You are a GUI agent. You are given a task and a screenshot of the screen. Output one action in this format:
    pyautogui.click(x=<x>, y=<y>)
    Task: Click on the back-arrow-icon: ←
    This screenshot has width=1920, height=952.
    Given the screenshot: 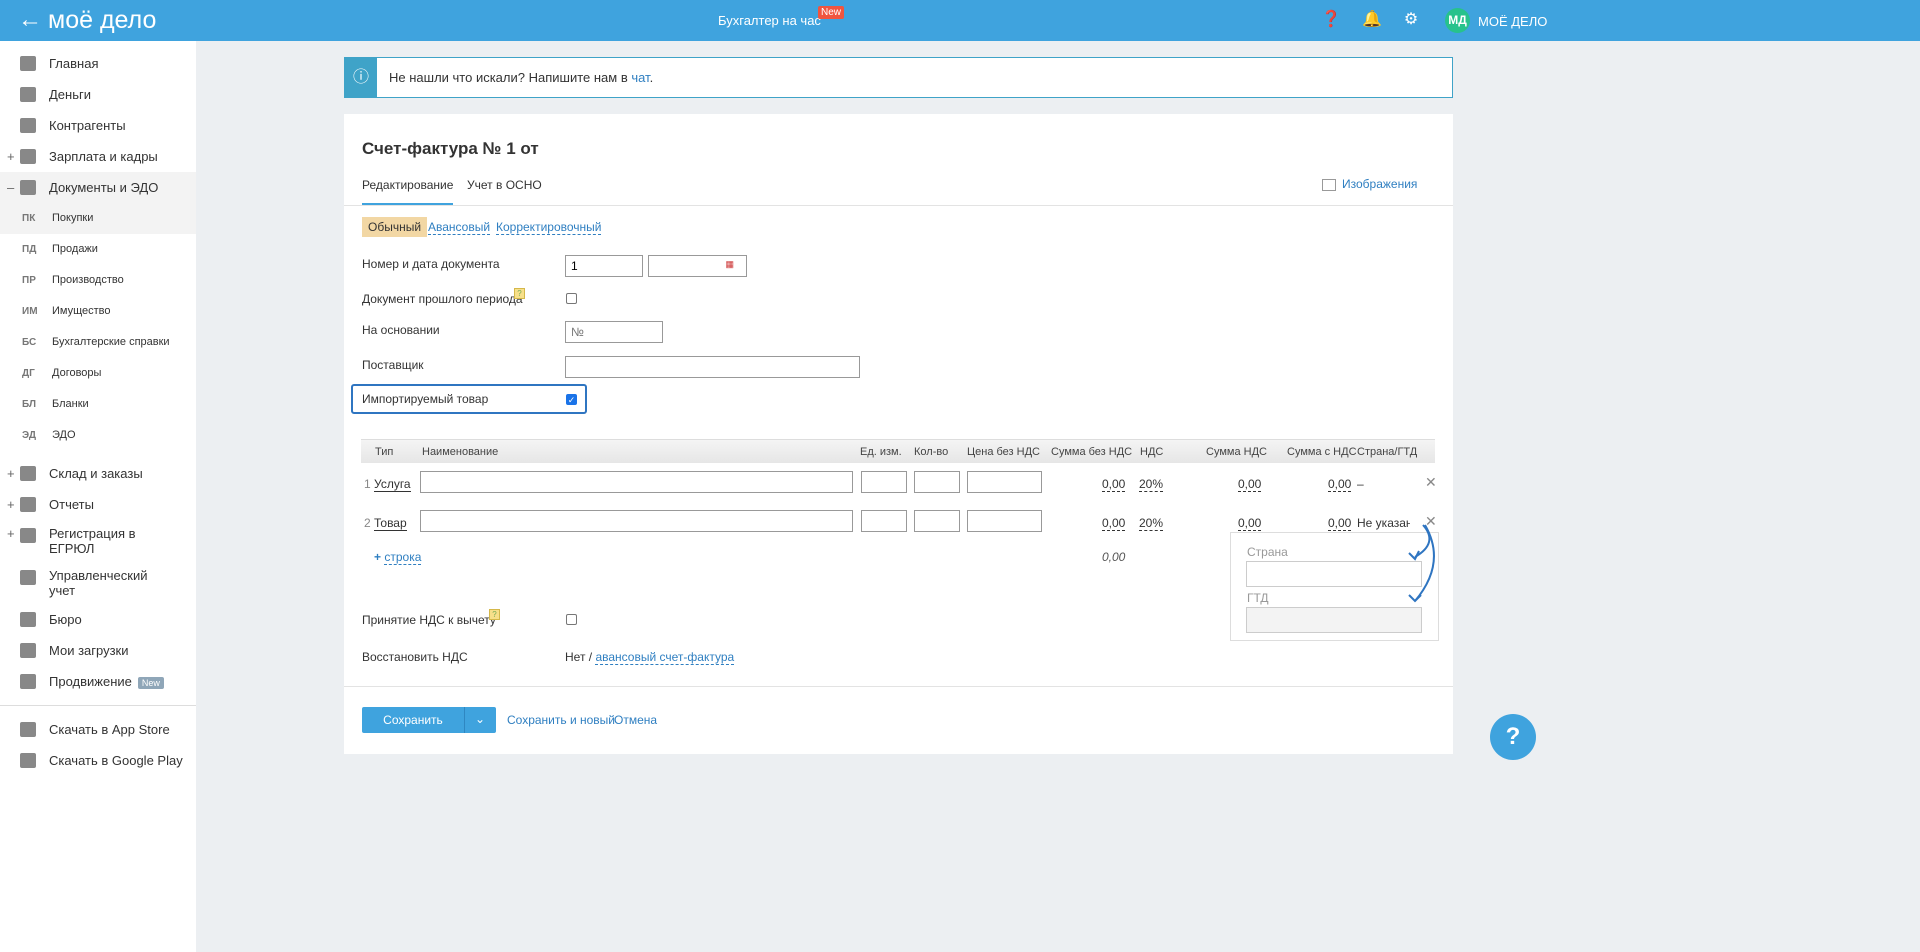 What is the action you would take?
    pyautogui.click(x=30, y=20)
    